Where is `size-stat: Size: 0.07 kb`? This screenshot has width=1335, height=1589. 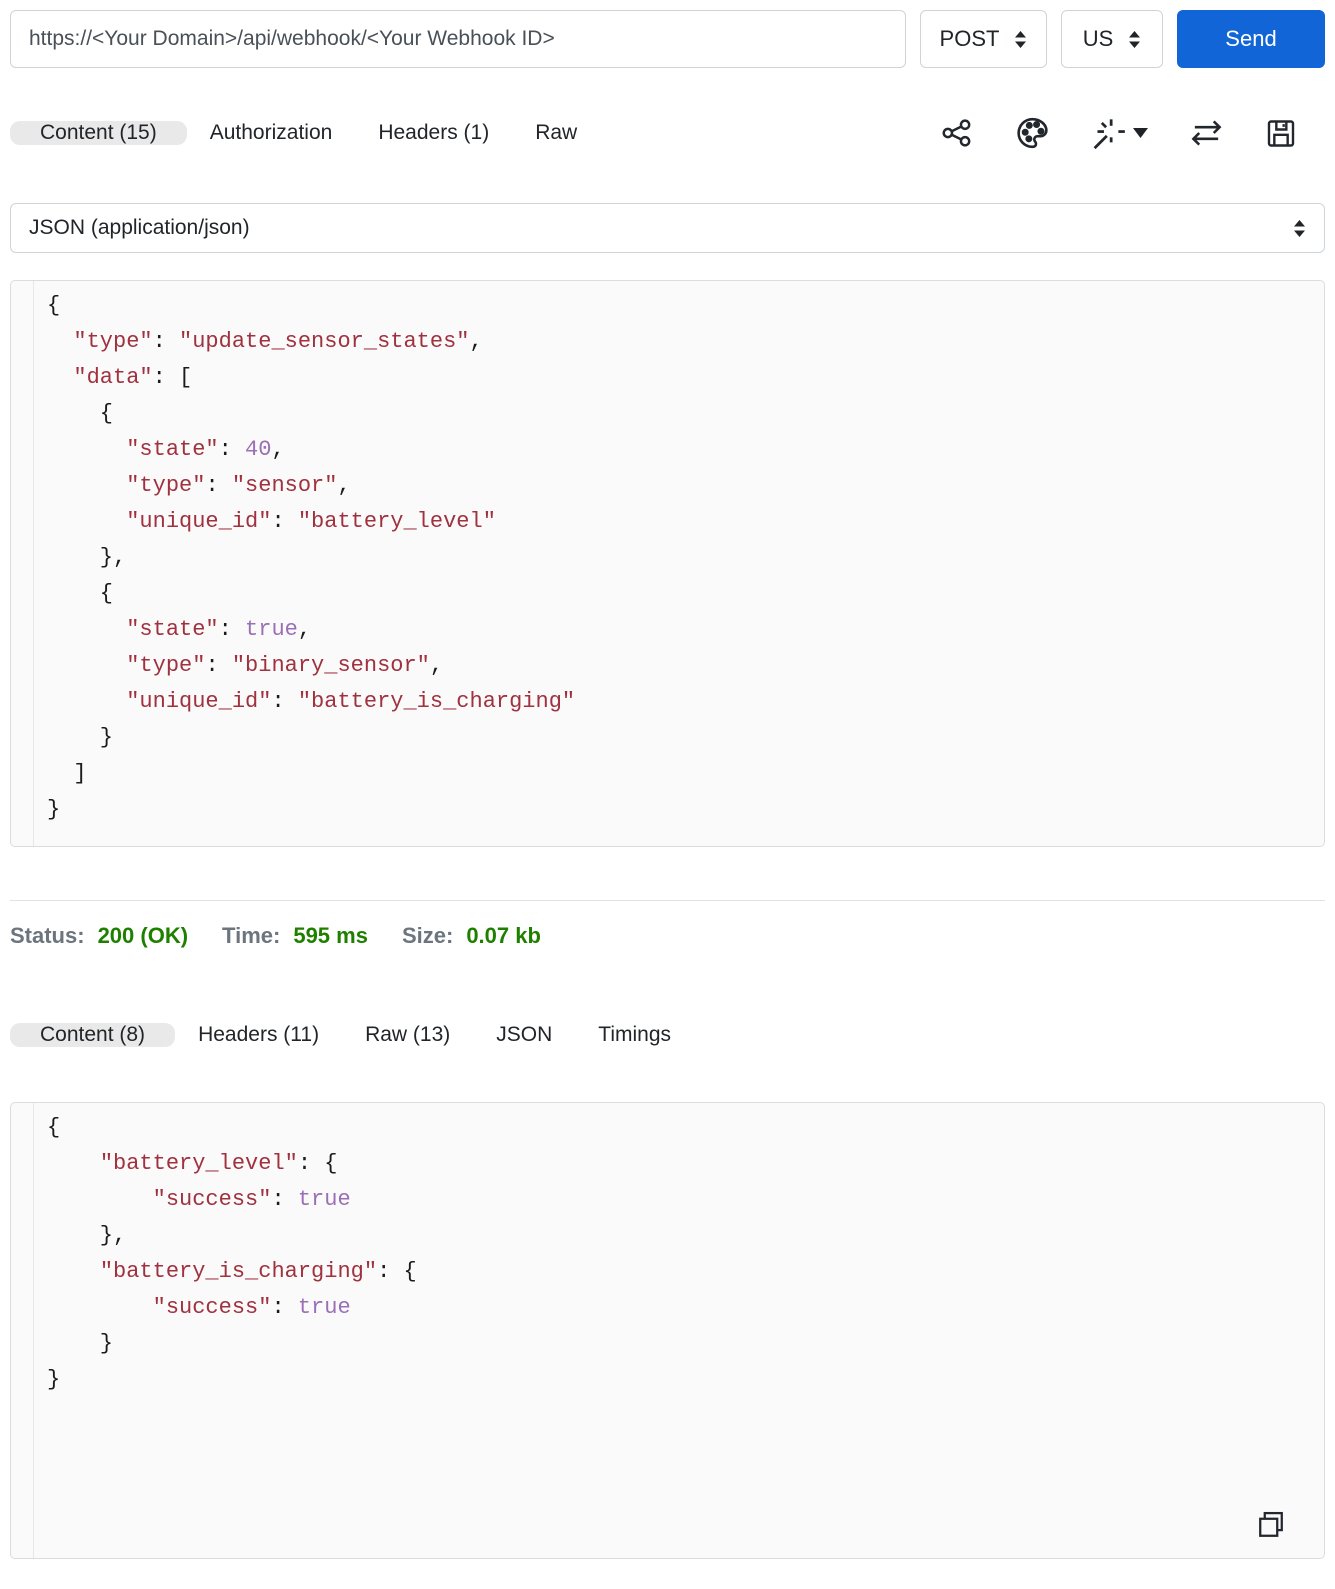 size-stat: Size: 0.07 kb is located at coordinates (471, 936).